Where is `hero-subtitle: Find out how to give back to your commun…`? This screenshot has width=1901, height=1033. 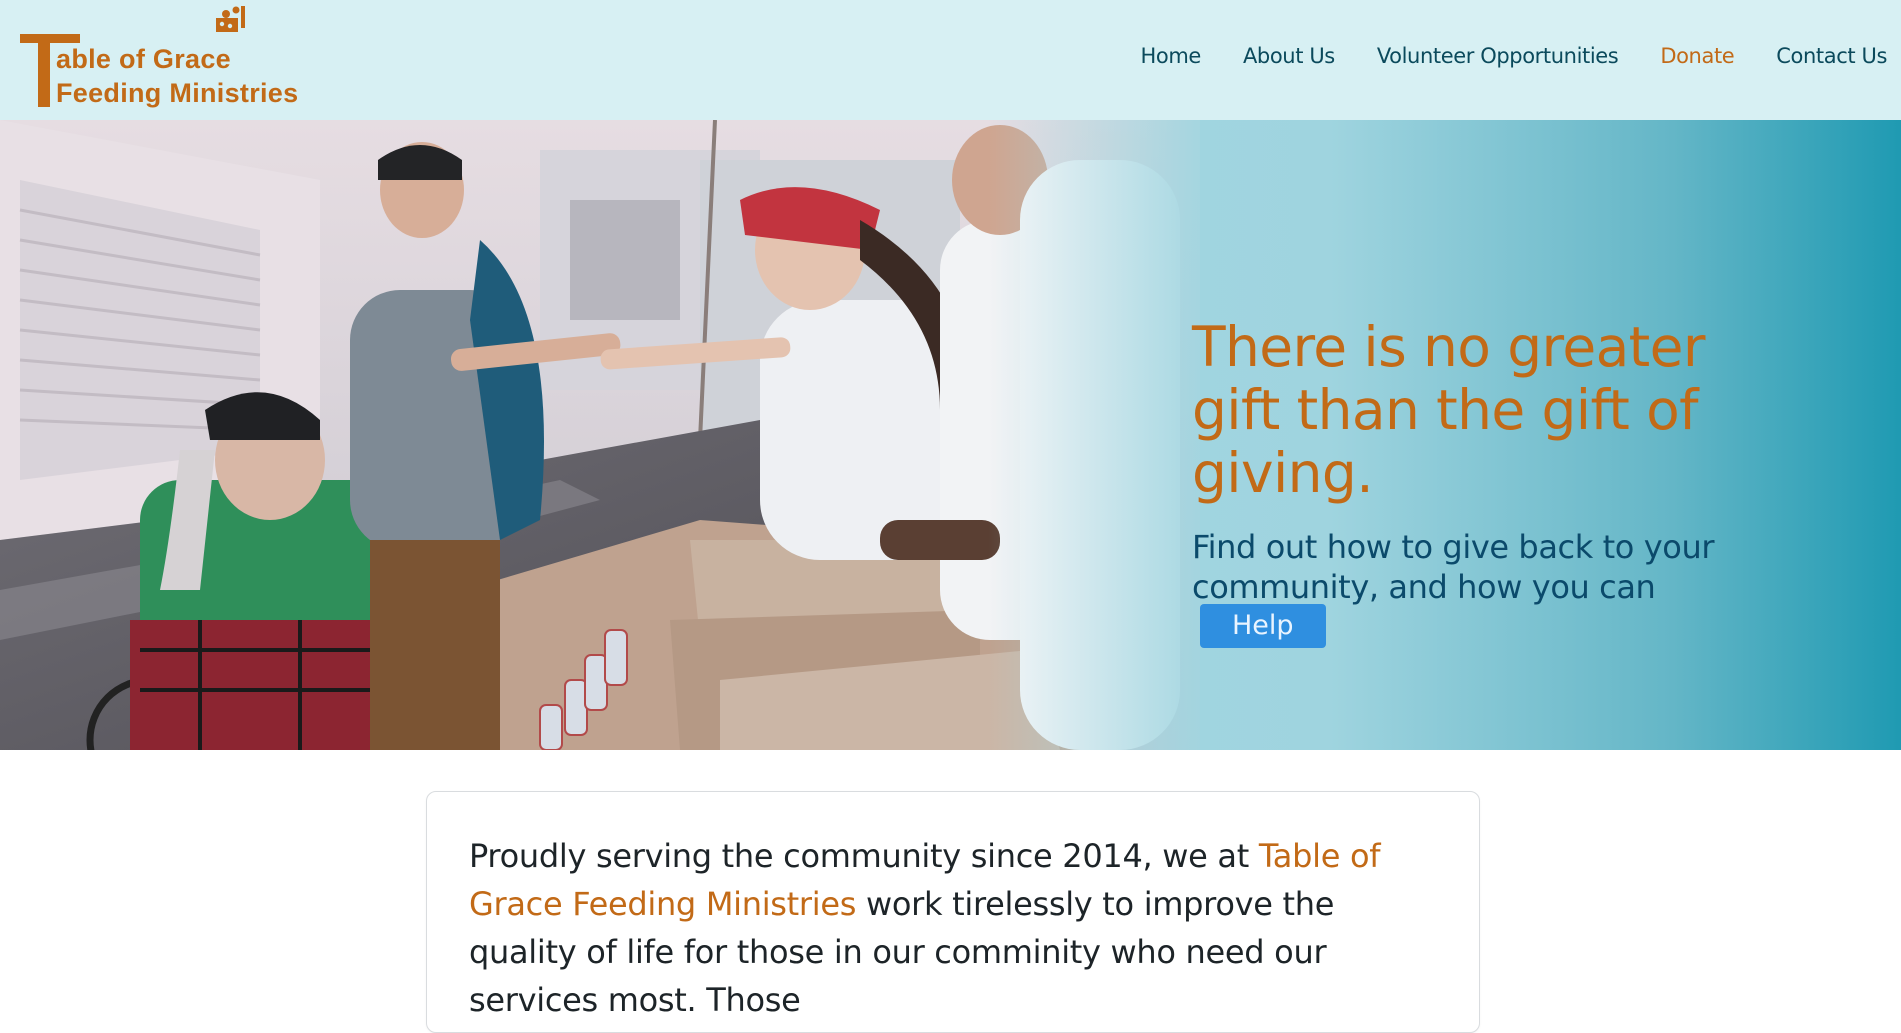
hero-subtitle: Find out how to give back to your commun… is located at coordinates (1453, 567).